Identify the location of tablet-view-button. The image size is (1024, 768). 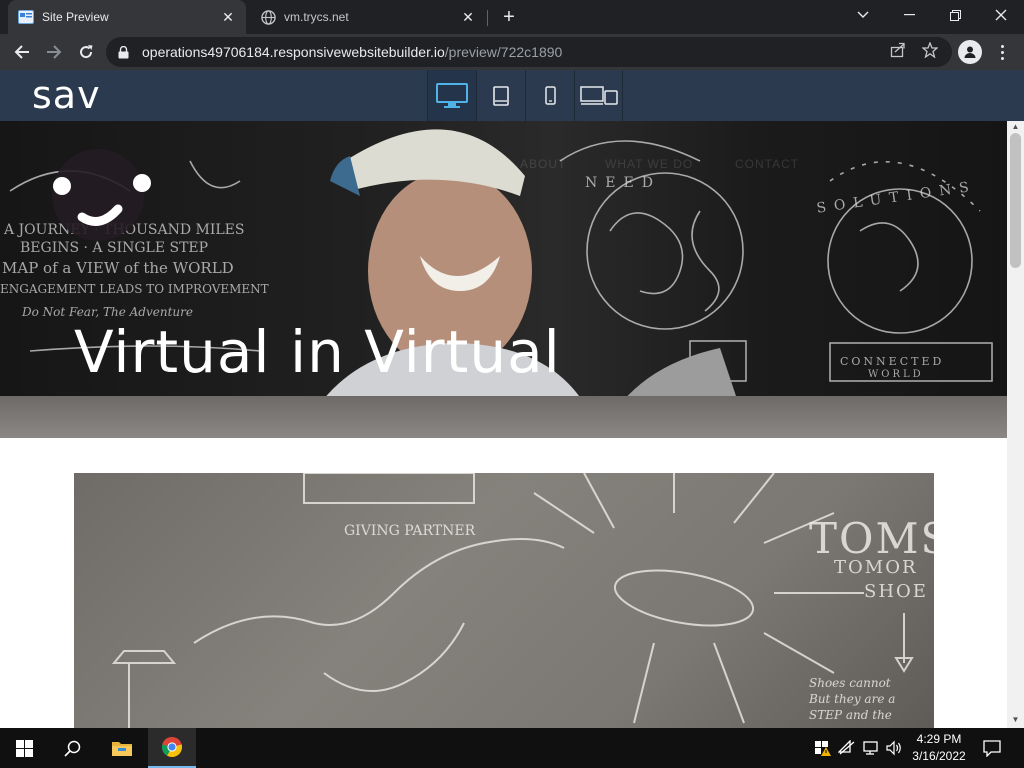
(500, 95).